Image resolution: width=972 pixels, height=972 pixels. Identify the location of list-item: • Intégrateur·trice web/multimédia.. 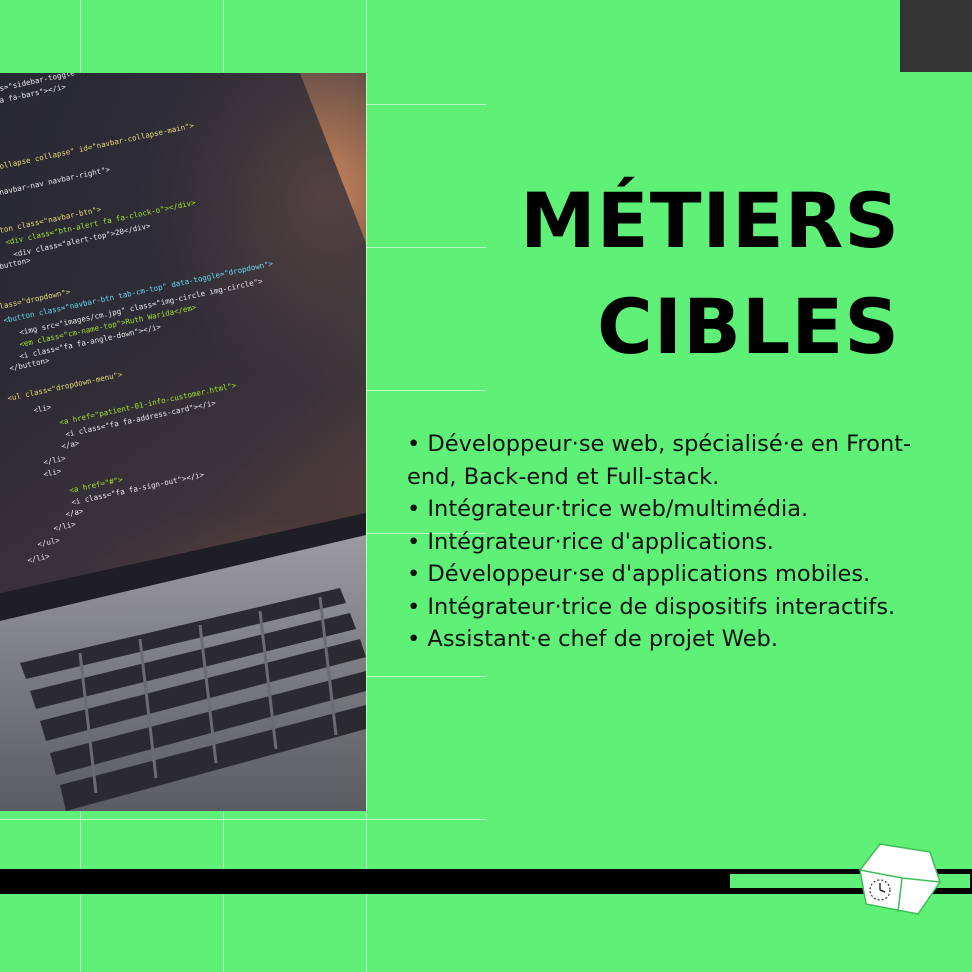
(608, 509).